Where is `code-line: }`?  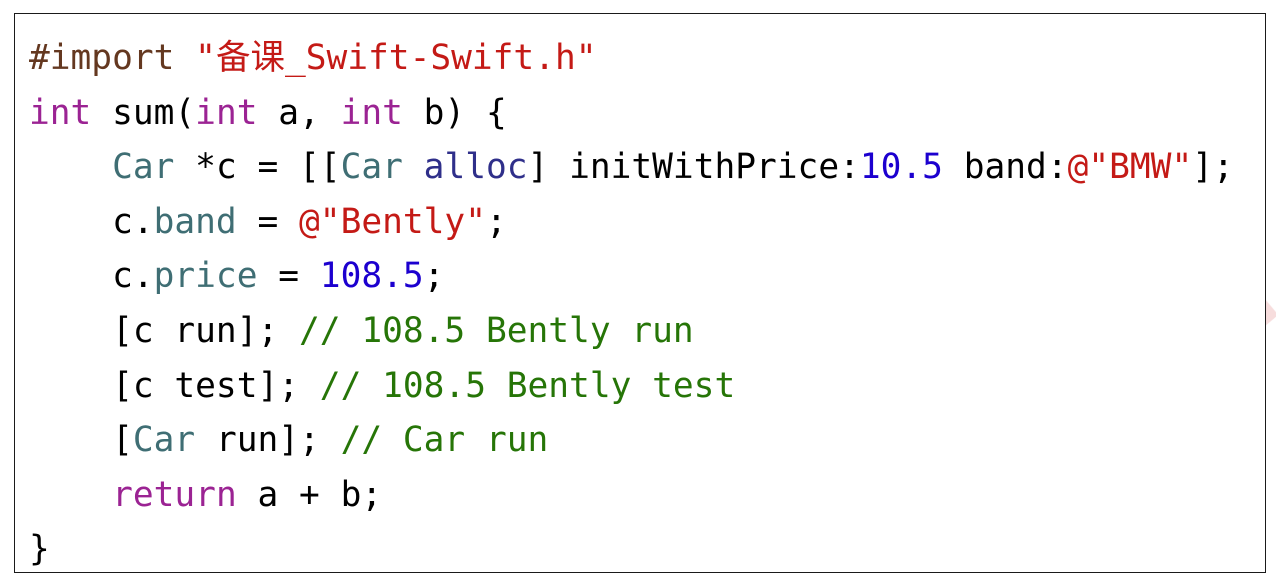
code-line: } is located at coordinates (631, 549).